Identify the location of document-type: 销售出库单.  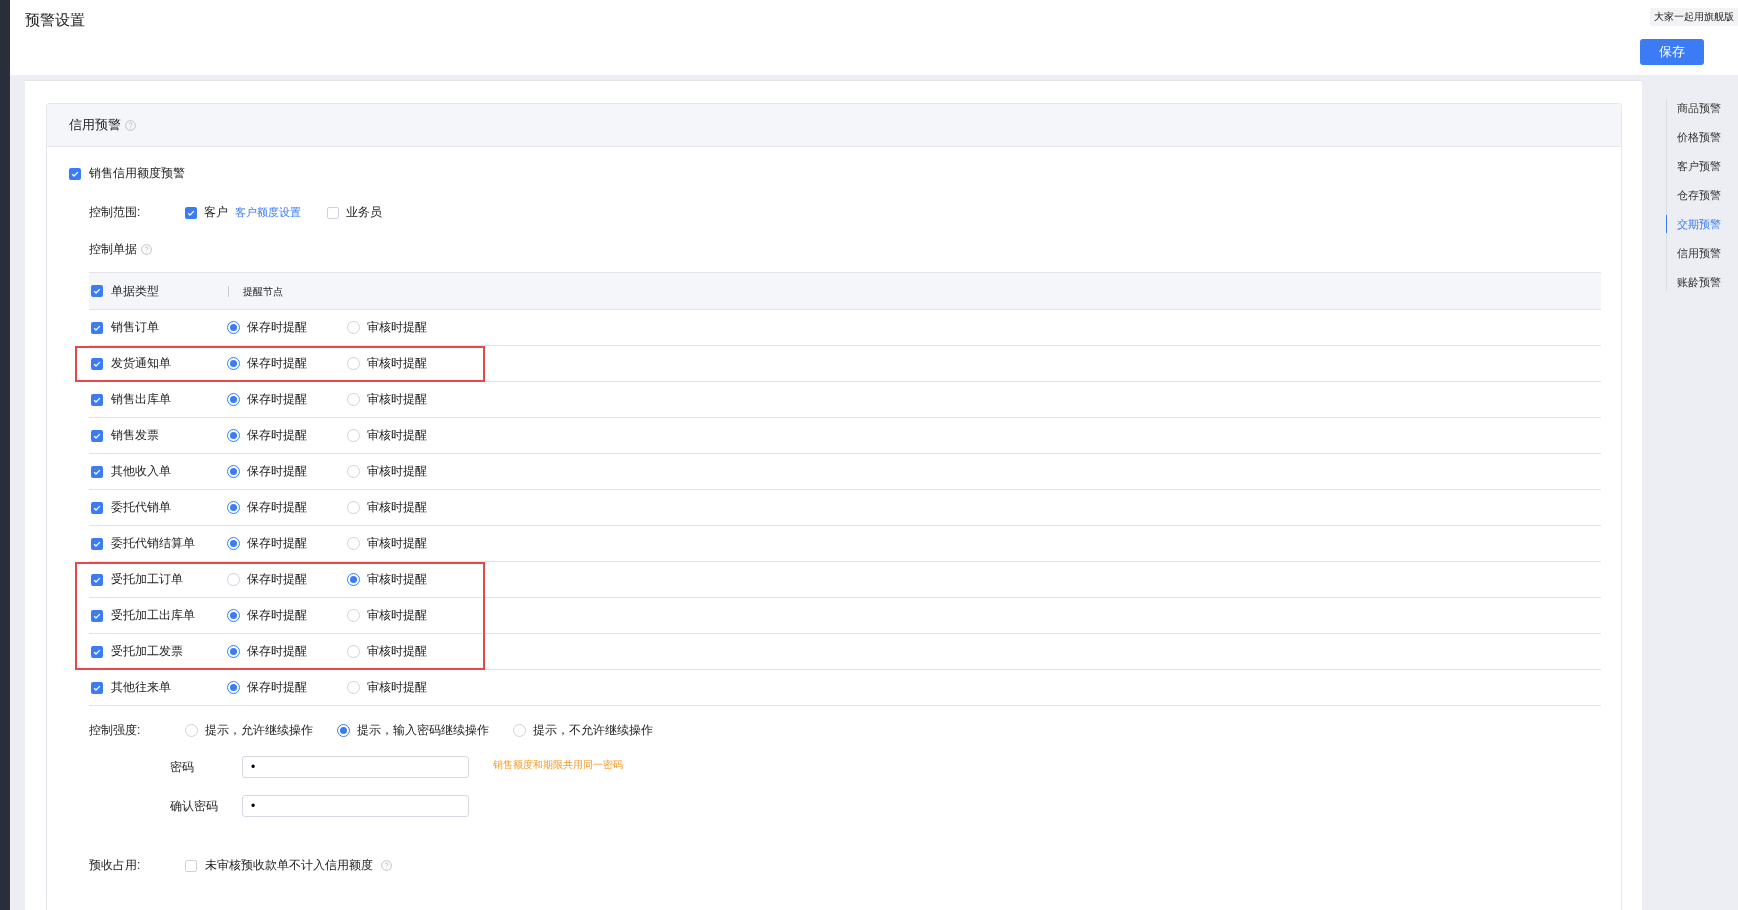
(141, 399).